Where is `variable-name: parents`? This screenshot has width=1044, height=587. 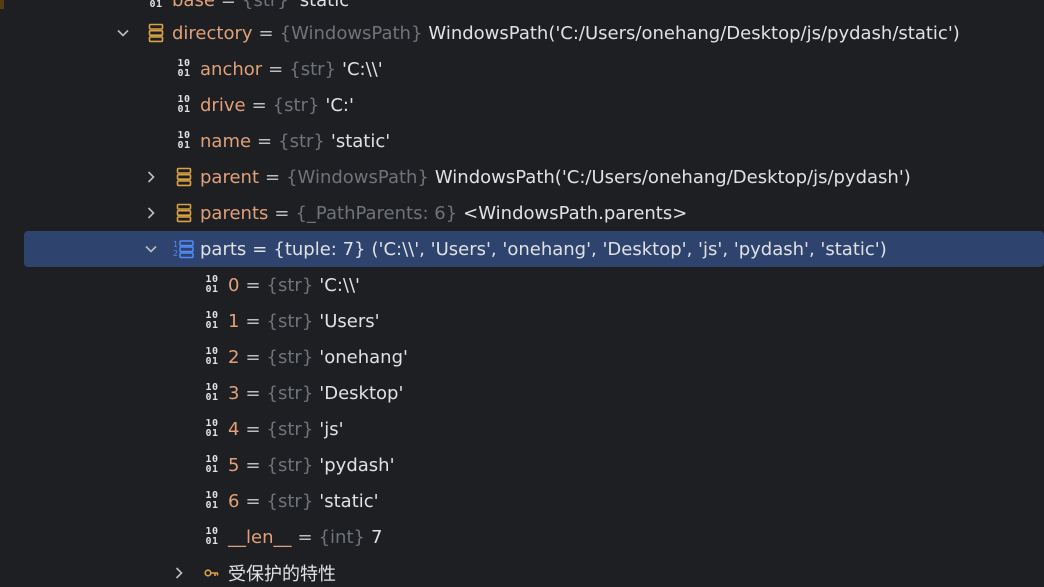
variable-name: parents is located at coordinates (234, 213).